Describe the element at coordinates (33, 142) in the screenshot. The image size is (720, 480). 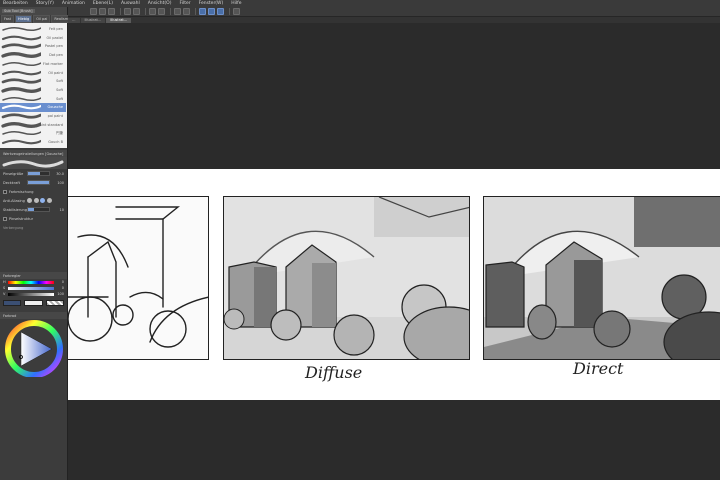
I see `brush-item: Gouch B` at that location.